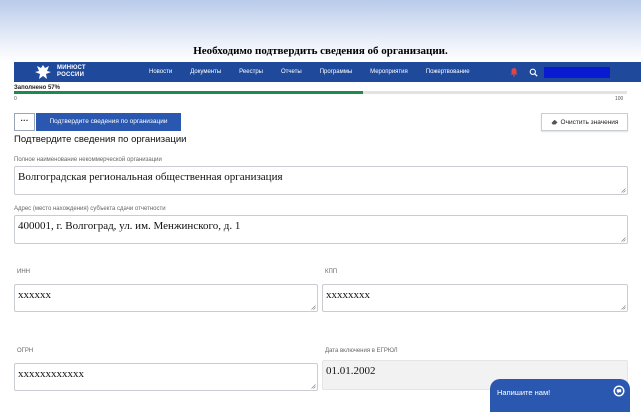  I want to click on nav-item-donation: Пожертвование, so click(448, 72).